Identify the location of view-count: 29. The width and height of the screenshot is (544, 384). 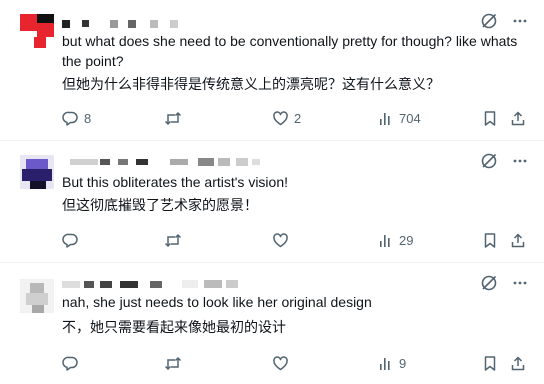
(406, 240).